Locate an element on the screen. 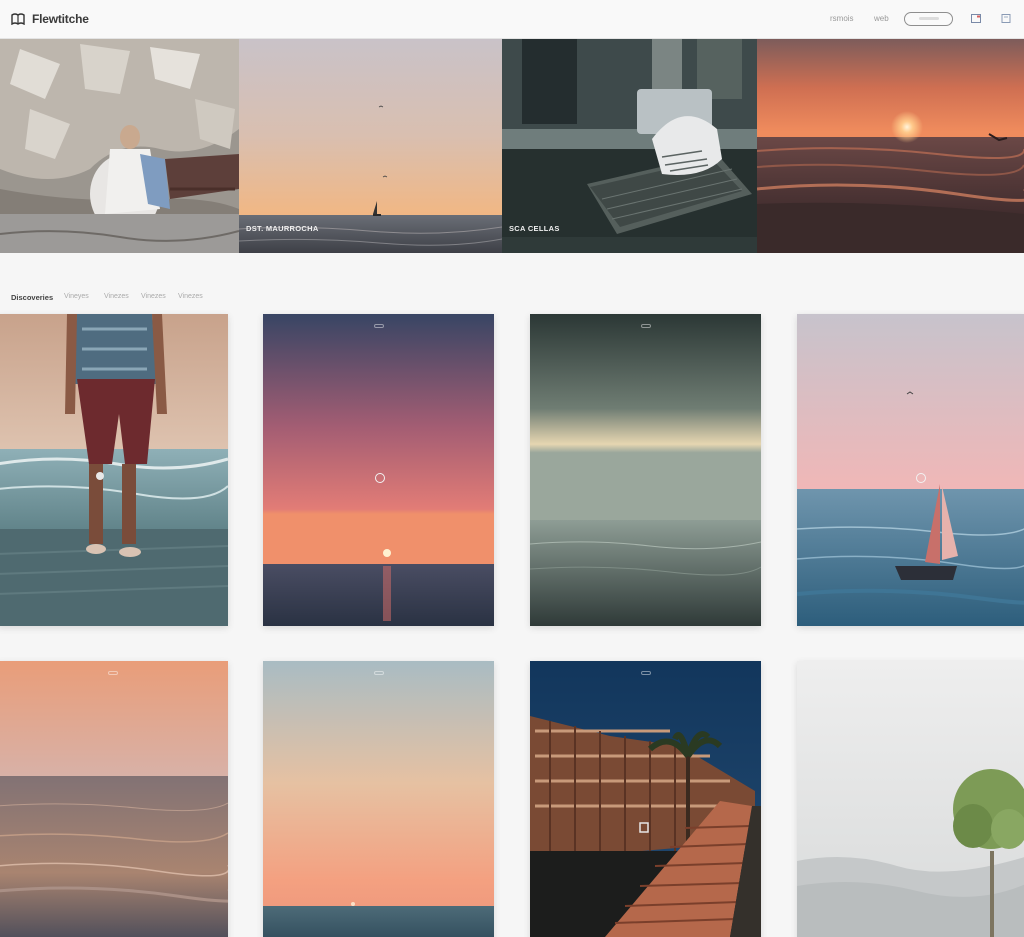 The width and height of the screenshot is (1024, 937). filter-tab-active: Discoveries is located at coordinates (32, 297).